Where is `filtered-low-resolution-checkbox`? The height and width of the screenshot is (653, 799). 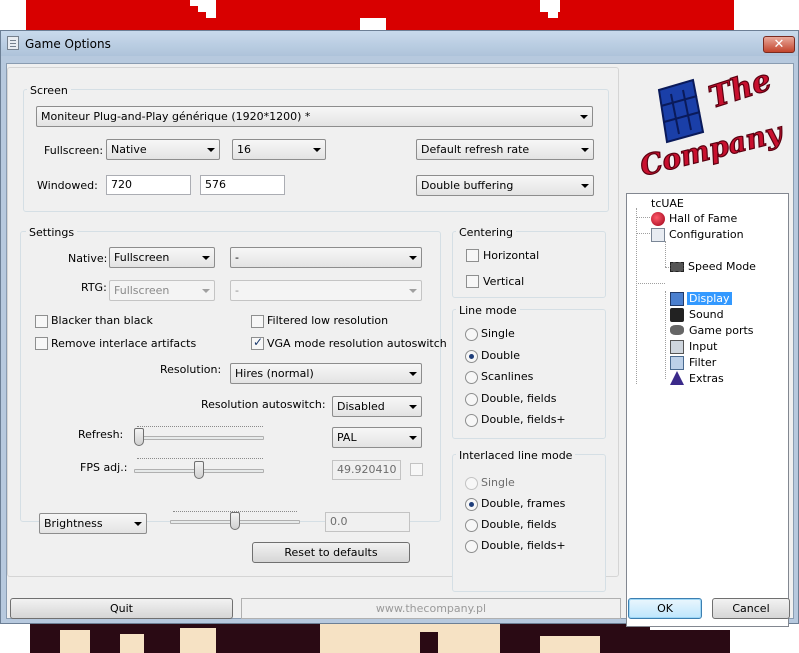
filtered-low-resolution-checkbox is located at coordinates (257, 321).